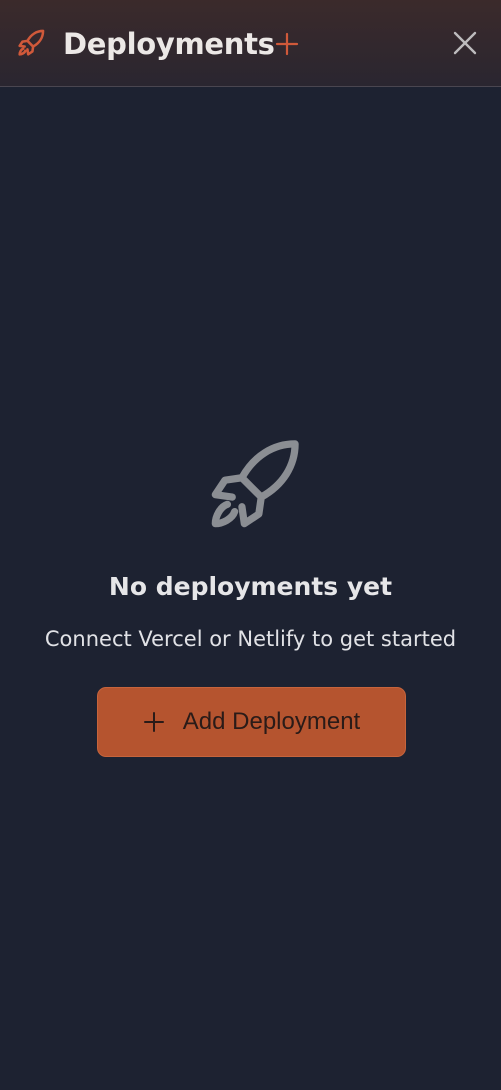 Image resolution: width=501 pixels, height=1090 pixels. I want to click on empty-state-title: No deployments yet, so click(250, 586).